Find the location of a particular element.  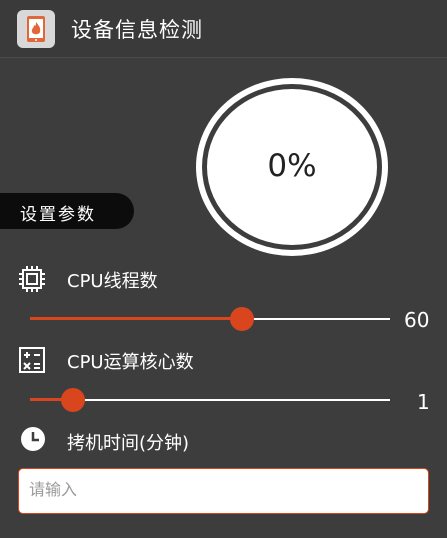

calculator-icon is located at coordinates (32, 362).